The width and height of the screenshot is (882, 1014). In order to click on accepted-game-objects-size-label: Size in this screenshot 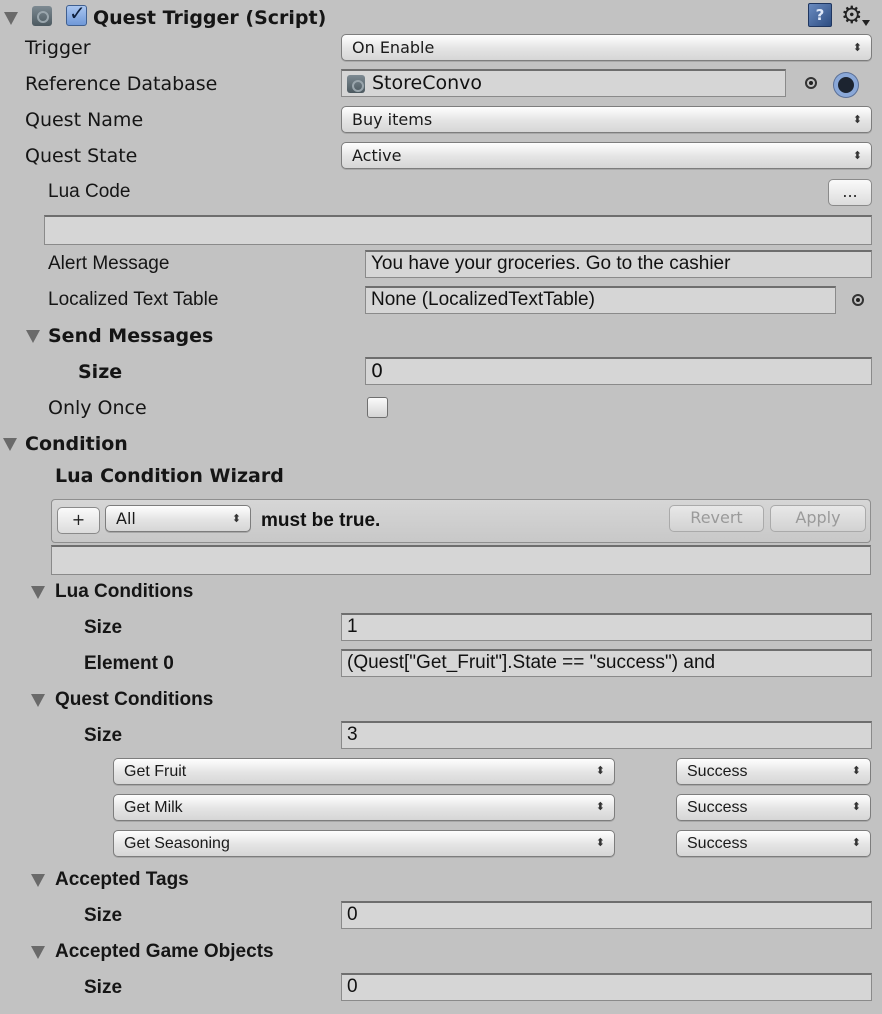, I will do `click(103, 987)`.